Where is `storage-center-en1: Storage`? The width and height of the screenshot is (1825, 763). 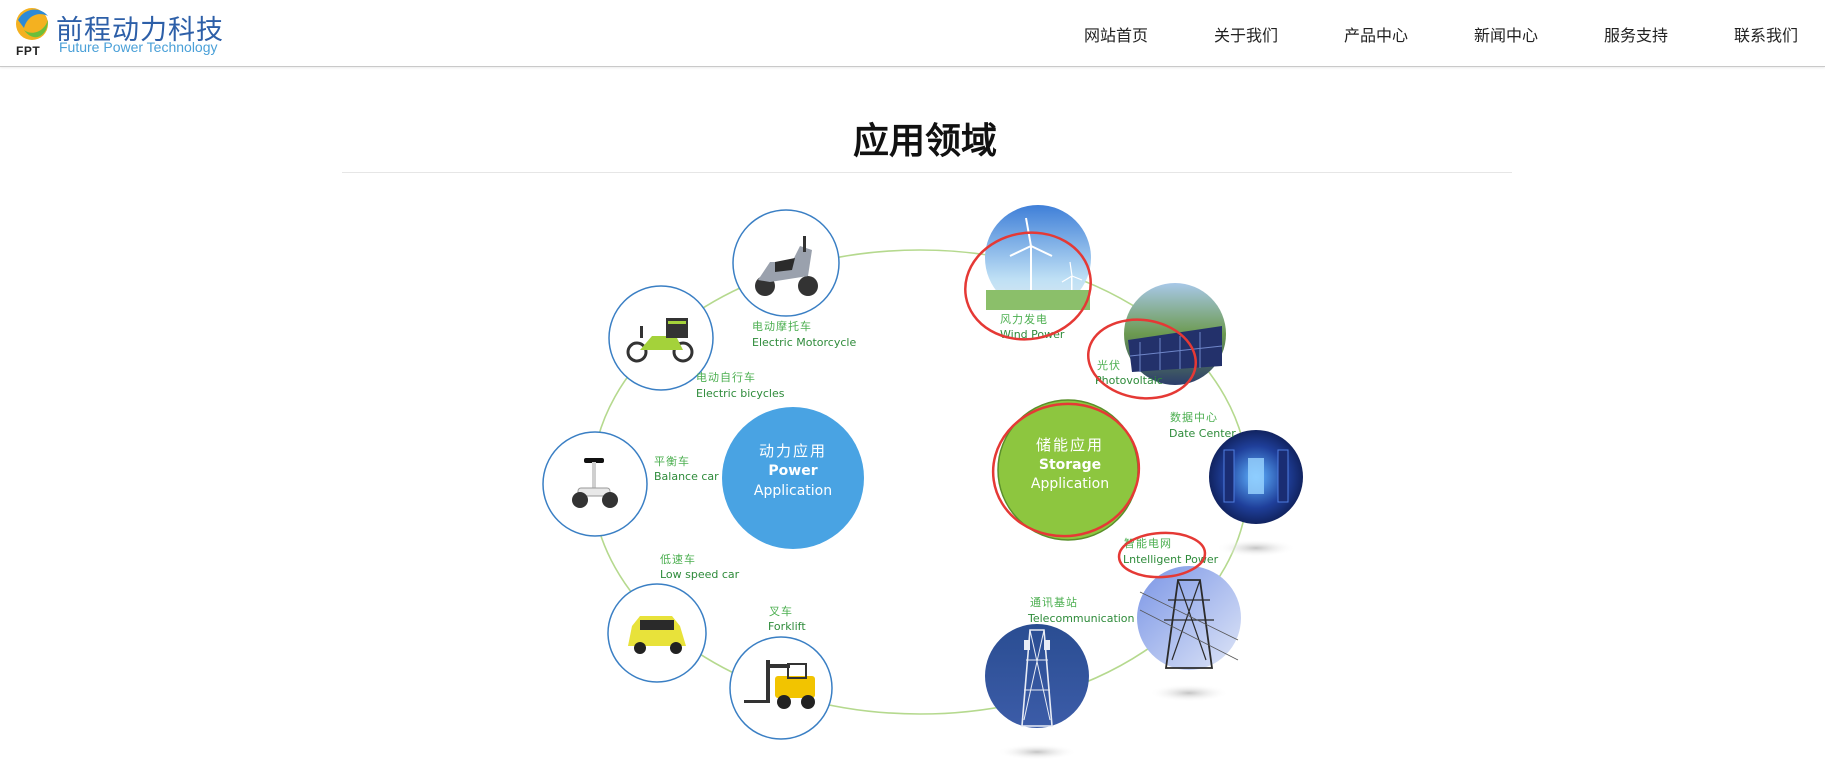
storage-center-en1: Storage is located at coordinates (1070, 465).